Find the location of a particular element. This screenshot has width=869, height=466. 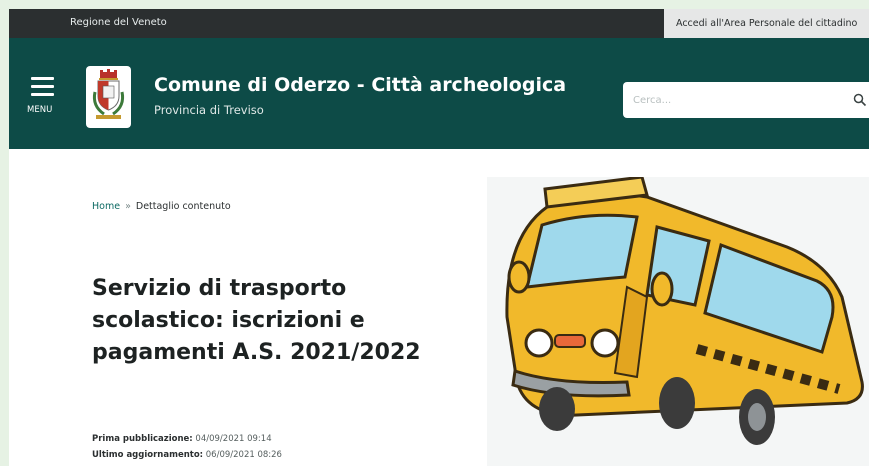

last-updated-label: Ultimo aggiornamento: is located at coordinates (148, 455).